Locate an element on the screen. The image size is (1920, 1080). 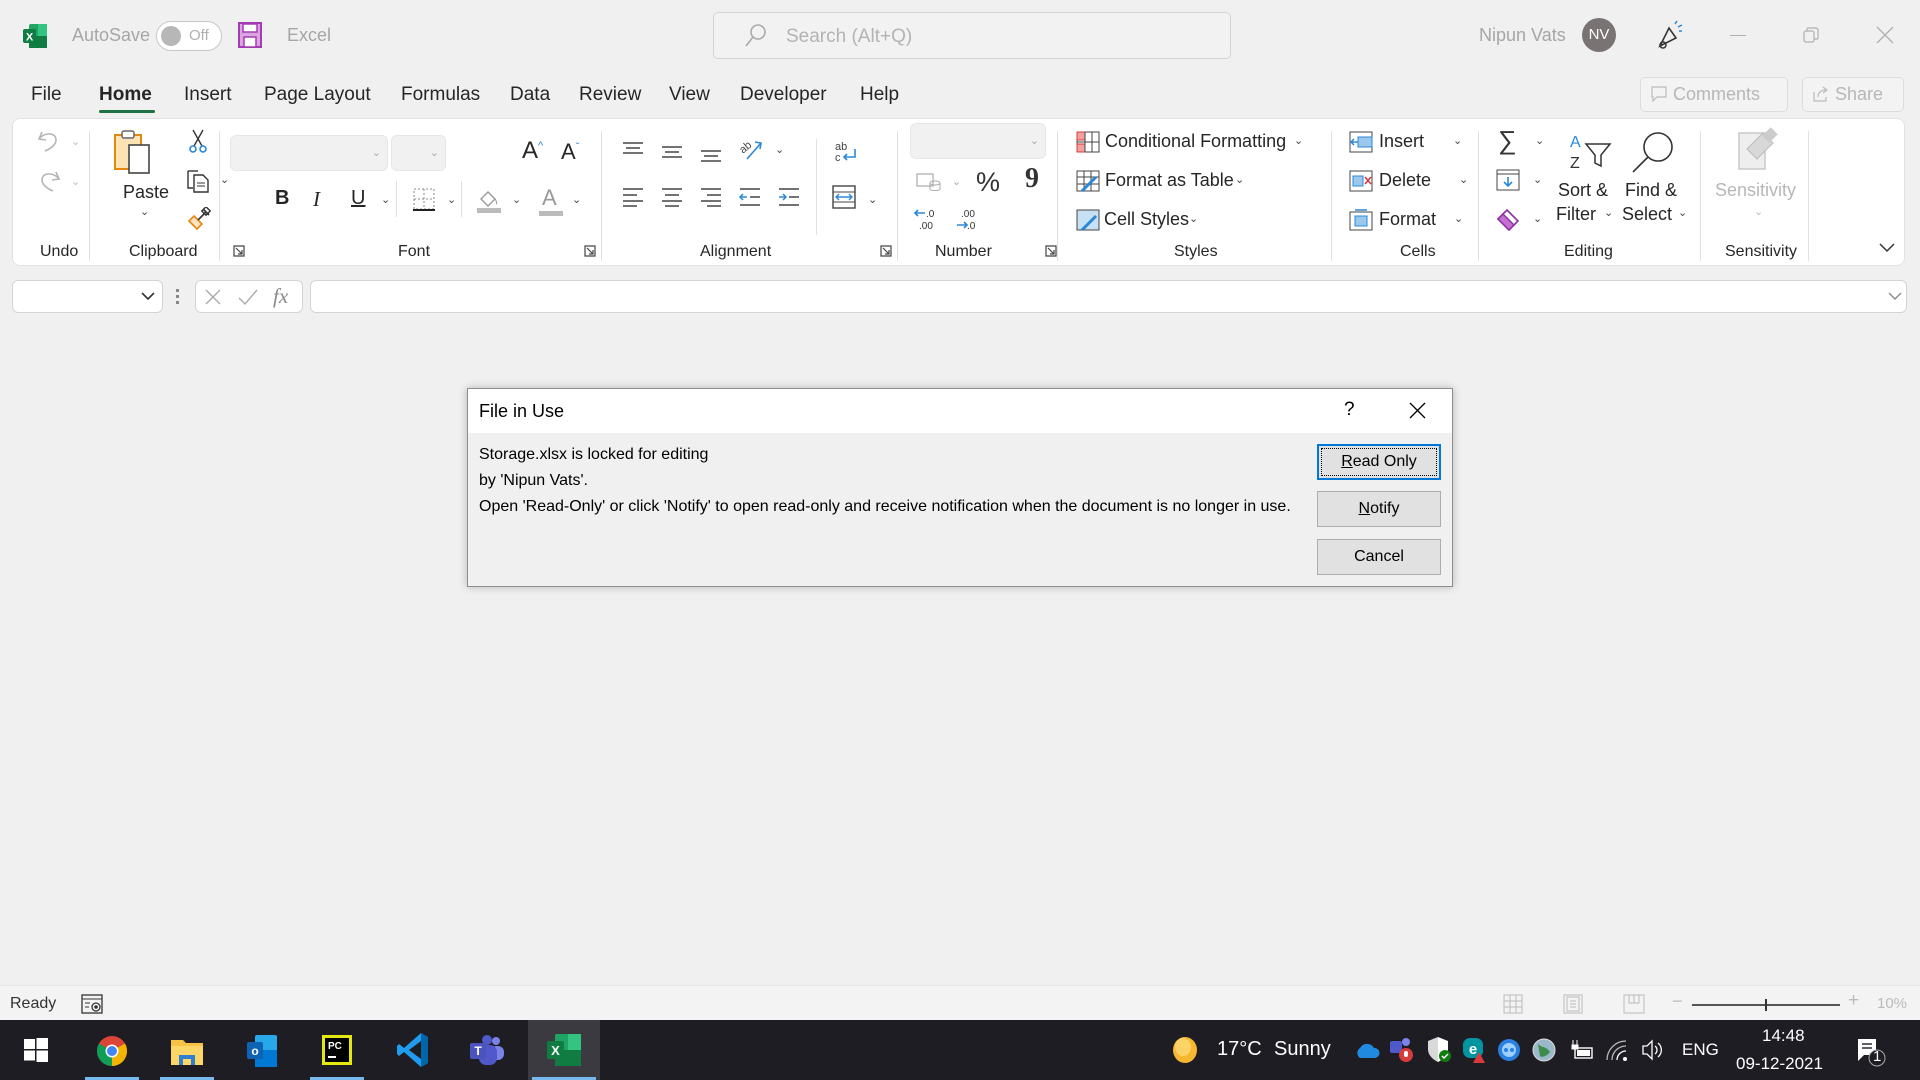
comments-button: Comments is located at coordinates (1714, 94).